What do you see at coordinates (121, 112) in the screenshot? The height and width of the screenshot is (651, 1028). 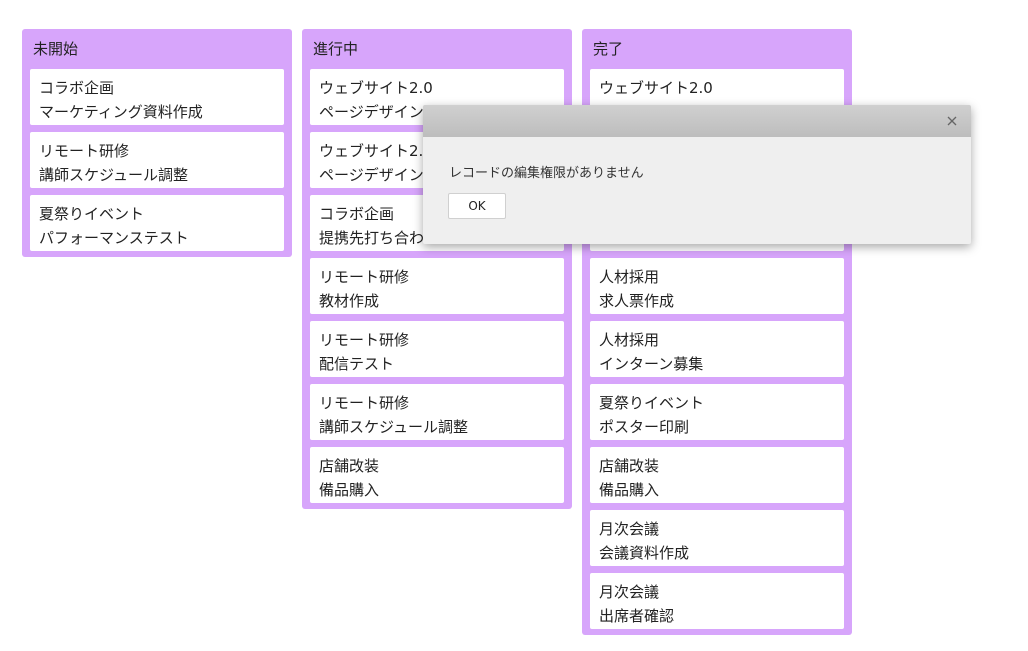 I see `card-task: マーケティング資料作成` at bounding box center [121, 112].